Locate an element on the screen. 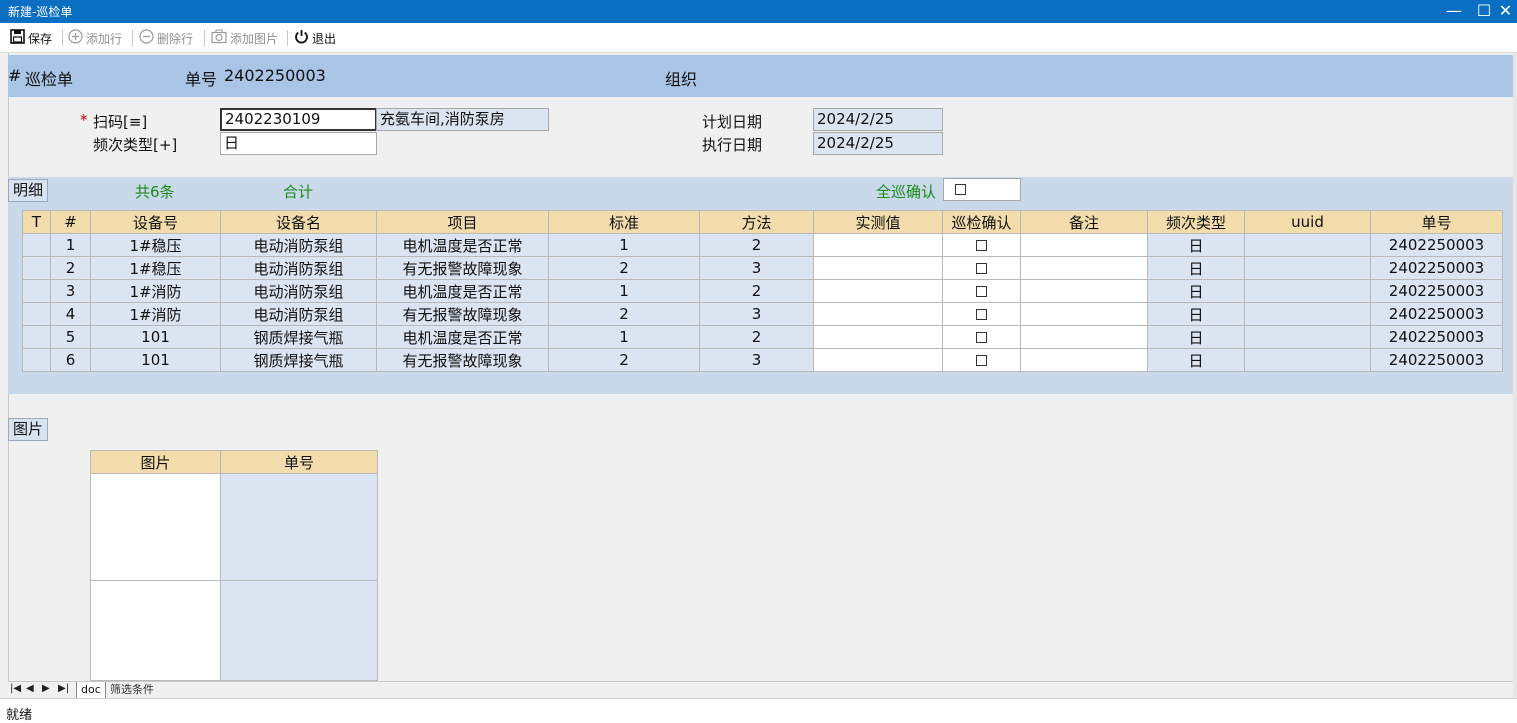 This screenshot has height=723, width=1517. freq-input: 日 is located at coordinates (298, 143).